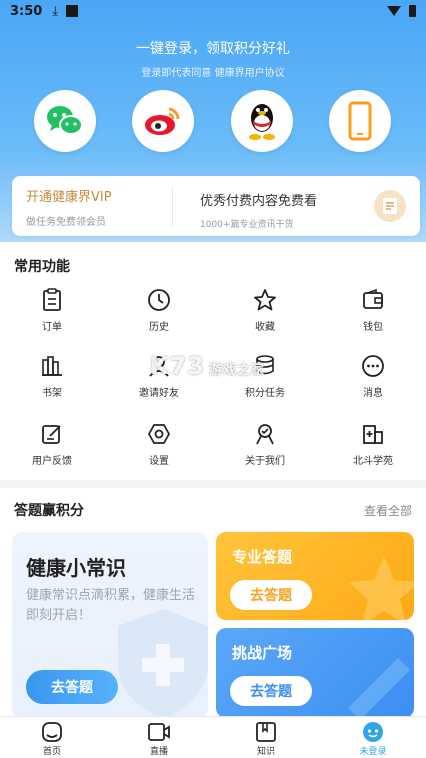 The image size is (426, 758). Describe the element at coordinates (52, 299) in the screenshot. I see `order-icon` at that location.